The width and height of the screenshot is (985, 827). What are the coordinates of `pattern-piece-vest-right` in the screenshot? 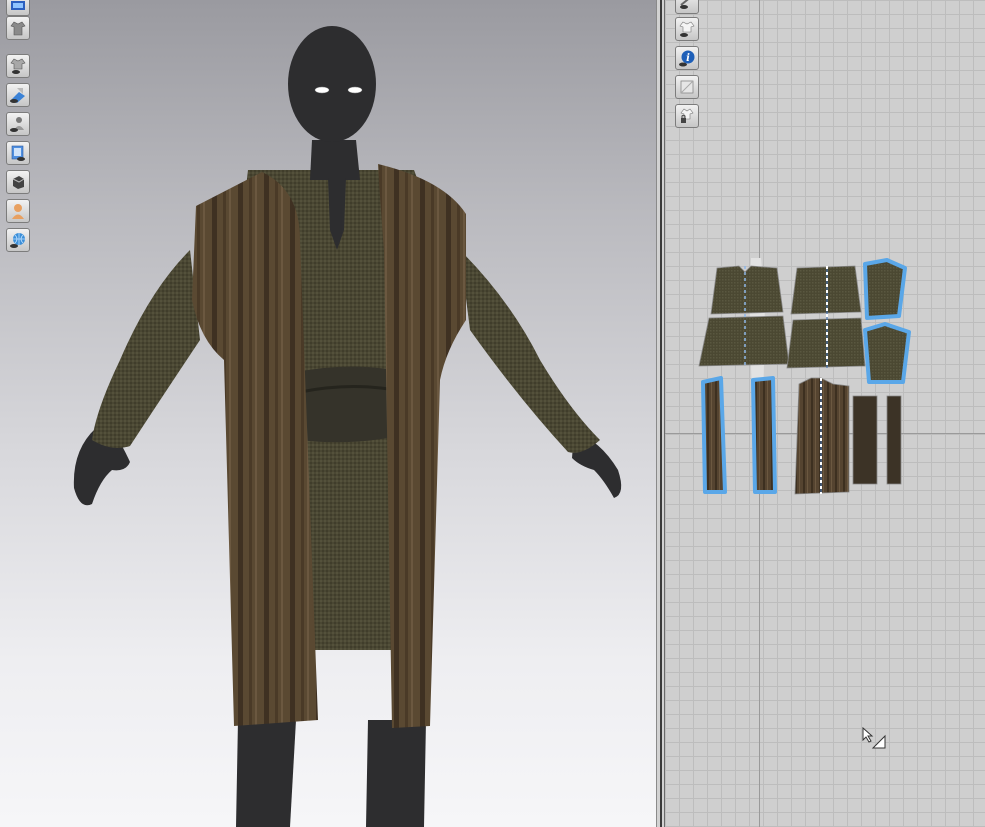 It's located at (764, 435).